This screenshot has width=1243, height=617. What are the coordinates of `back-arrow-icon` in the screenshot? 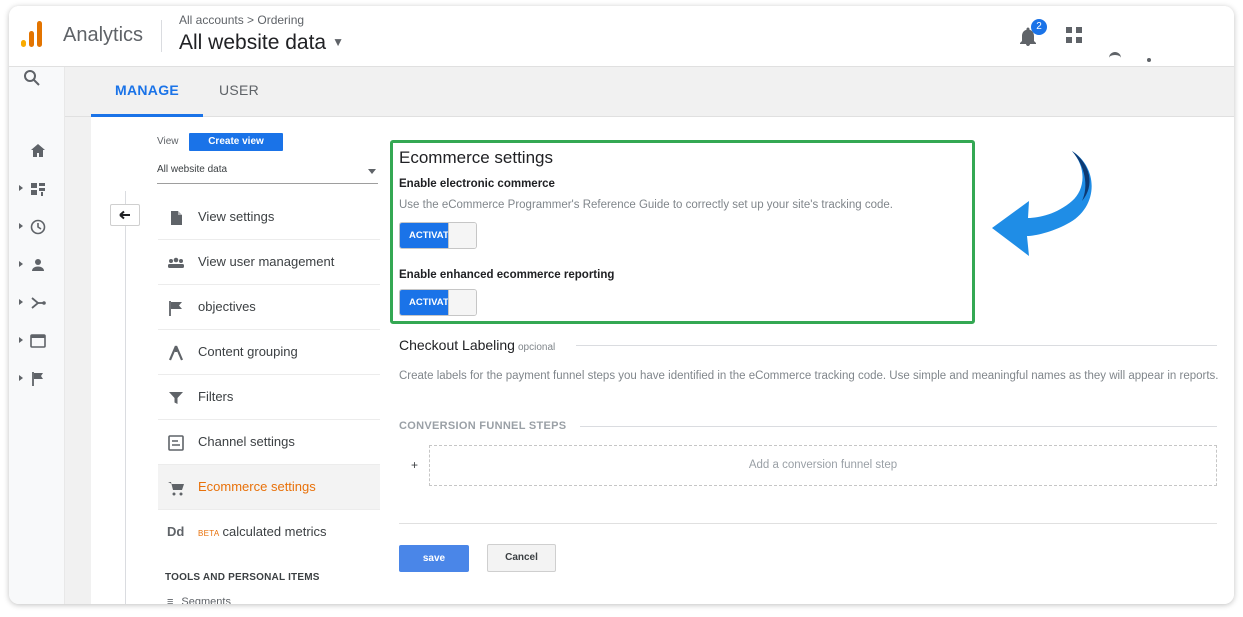 It's located at (124, 215).